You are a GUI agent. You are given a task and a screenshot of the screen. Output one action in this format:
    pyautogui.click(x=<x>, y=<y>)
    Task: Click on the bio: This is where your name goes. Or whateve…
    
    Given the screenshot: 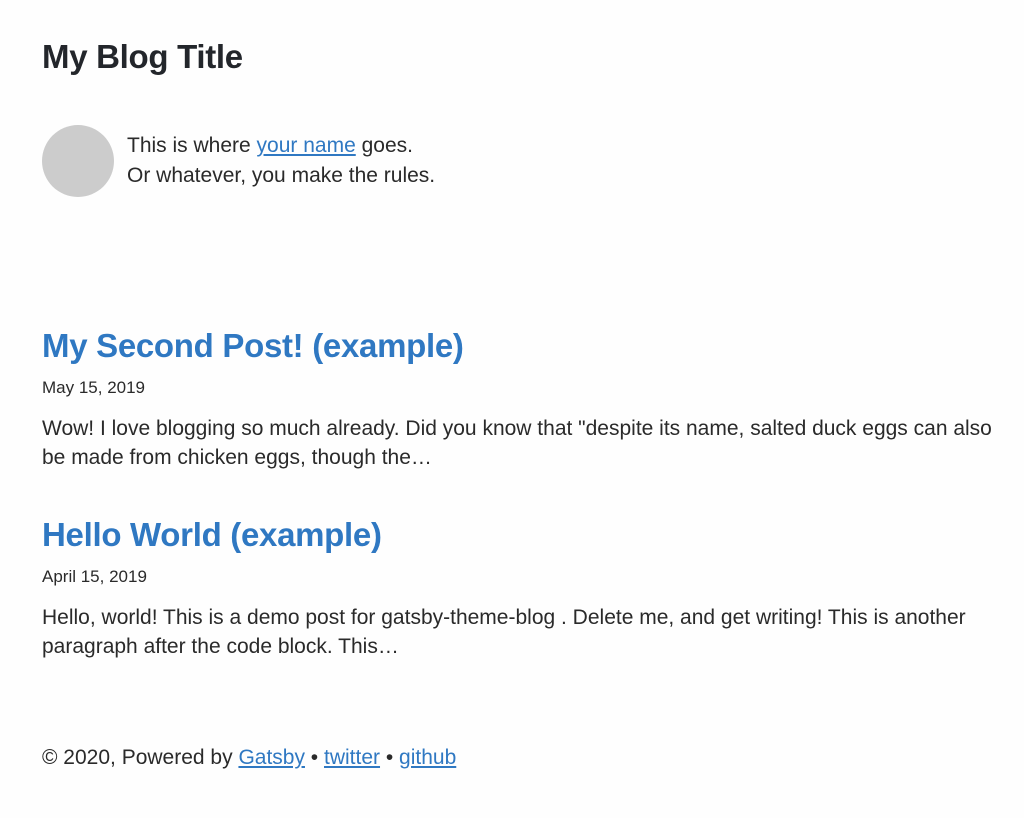 What is the action you would take?
    pyautogui.click(x=238, y=161)
    